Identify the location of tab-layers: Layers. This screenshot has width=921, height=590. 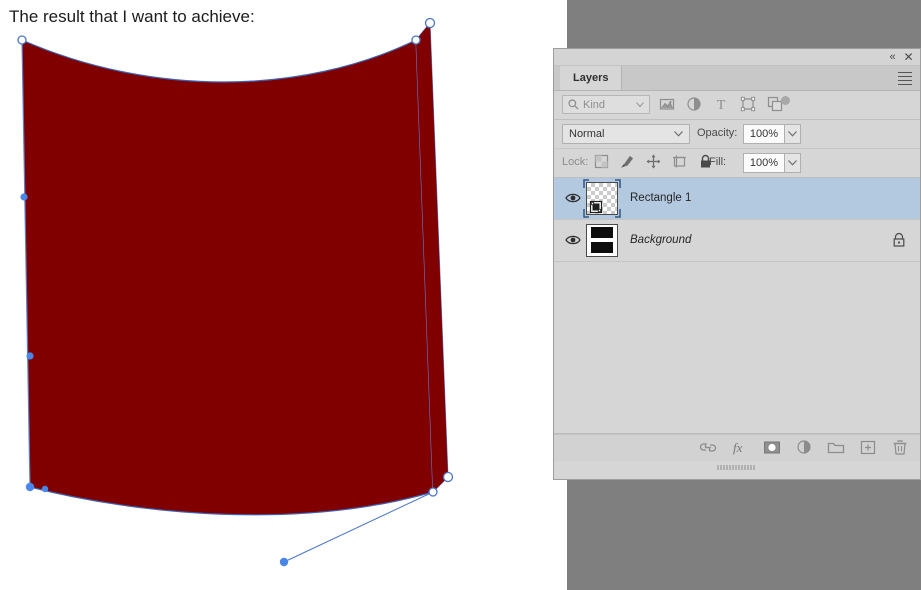
(591, 78).